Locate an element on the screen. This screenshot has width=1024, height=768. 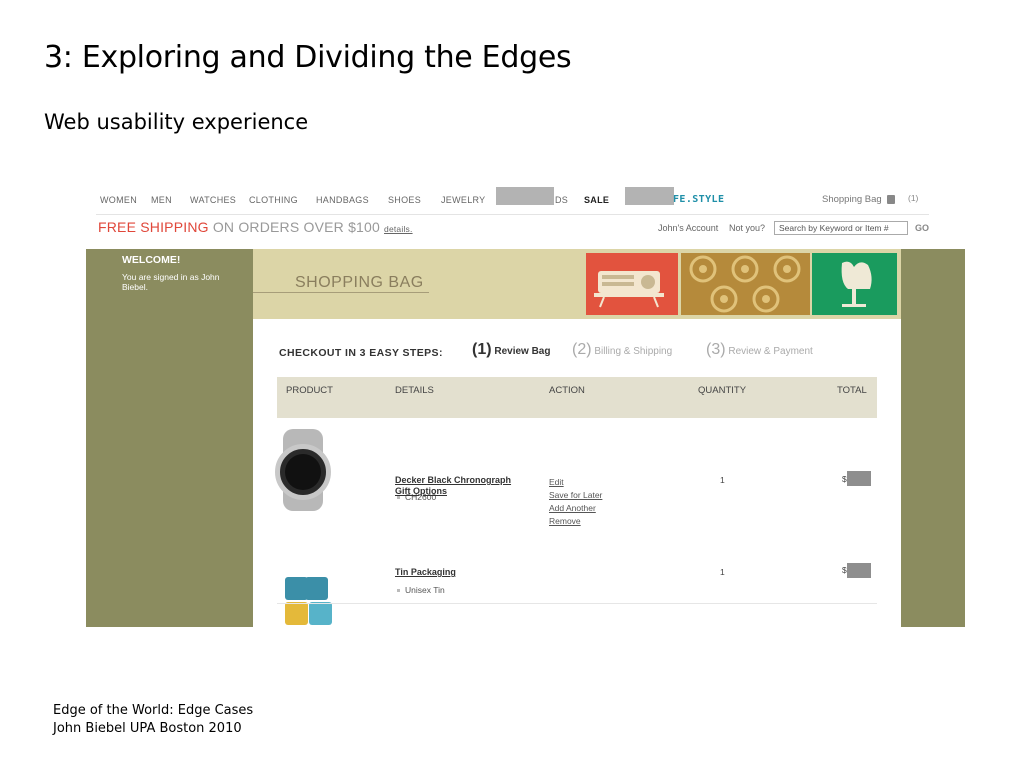
step-number: (3) is located at coordinates (716, 349).